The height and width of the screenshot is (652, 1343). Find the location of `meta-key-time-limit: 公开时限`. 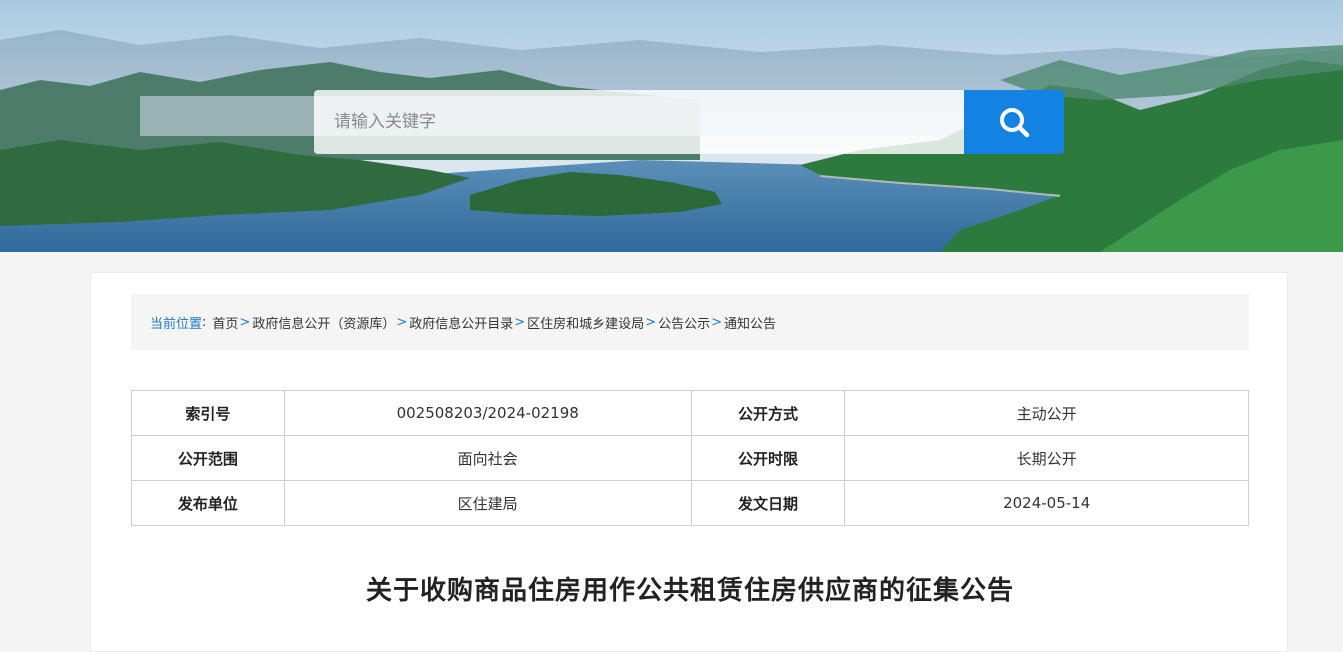

meta-key-time-limit: 公开时限 is located at coordinates (768, 458).